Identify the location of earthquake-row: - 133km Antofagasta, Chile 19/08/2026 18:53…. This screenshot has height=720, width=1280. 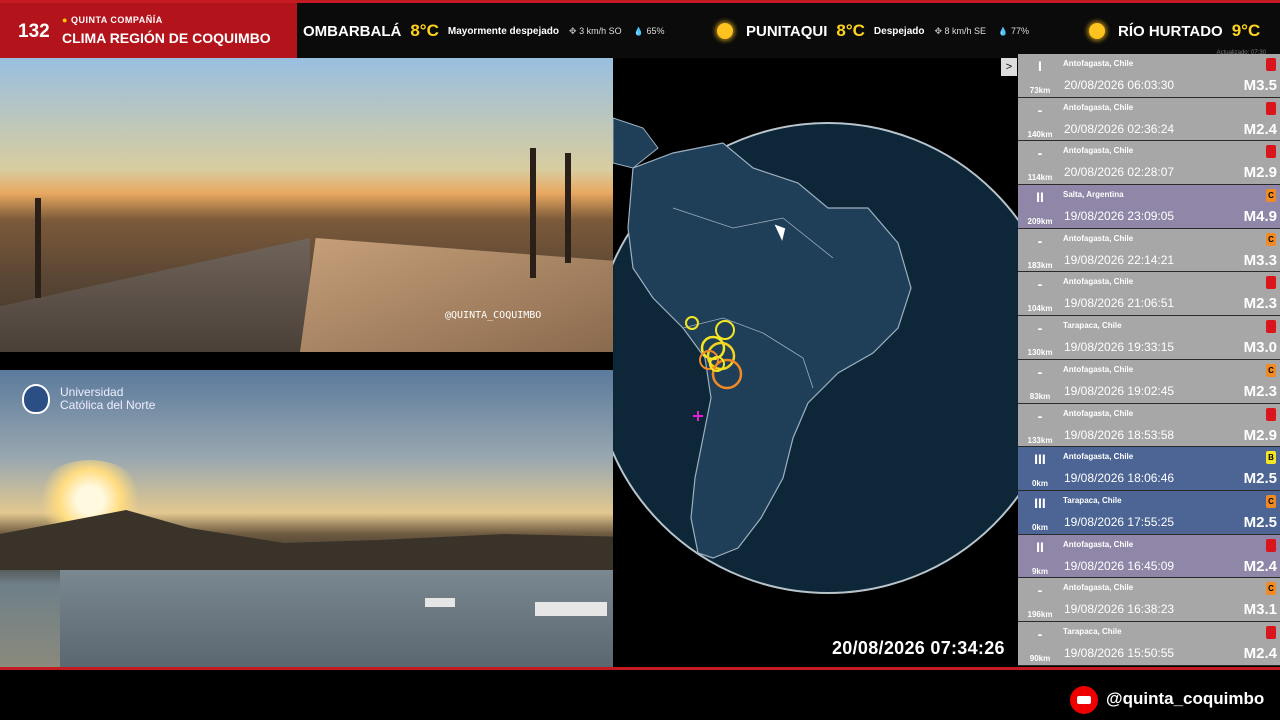
(1149, 425).